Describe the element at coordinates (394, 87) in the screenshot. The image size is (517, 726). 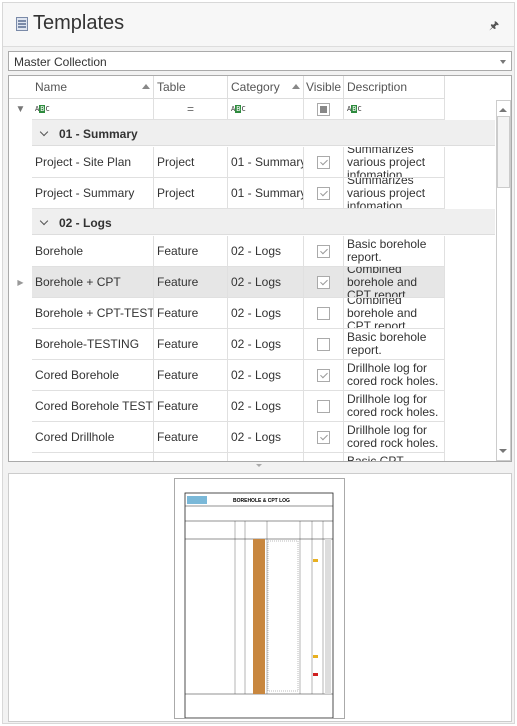
I see `column-header-description: Description` at that location.